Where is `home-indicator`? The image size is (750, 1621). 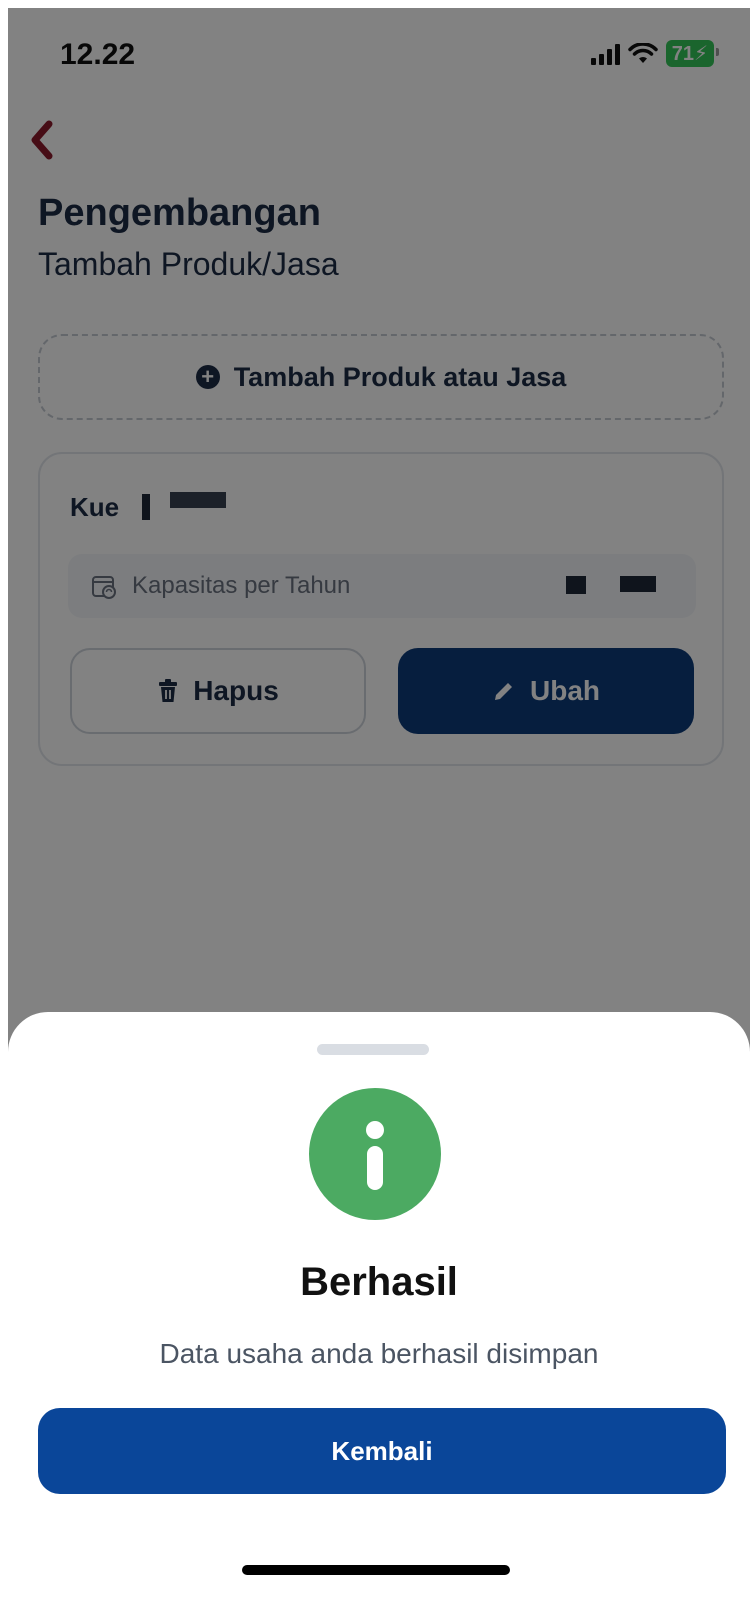
home-indicator is located at coordinates (376, 1570).